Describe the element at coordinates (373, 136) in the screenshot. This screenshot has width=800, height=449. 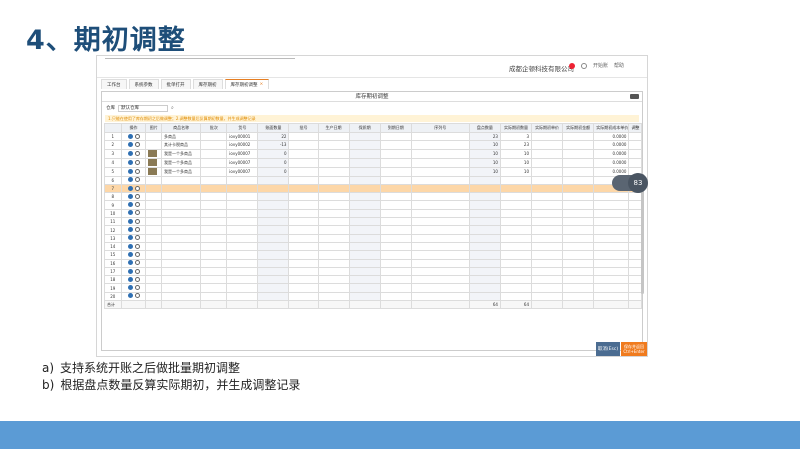
I see `table-row: 1 多商品 iovy00001 22 23 3 0.0000` at that location.